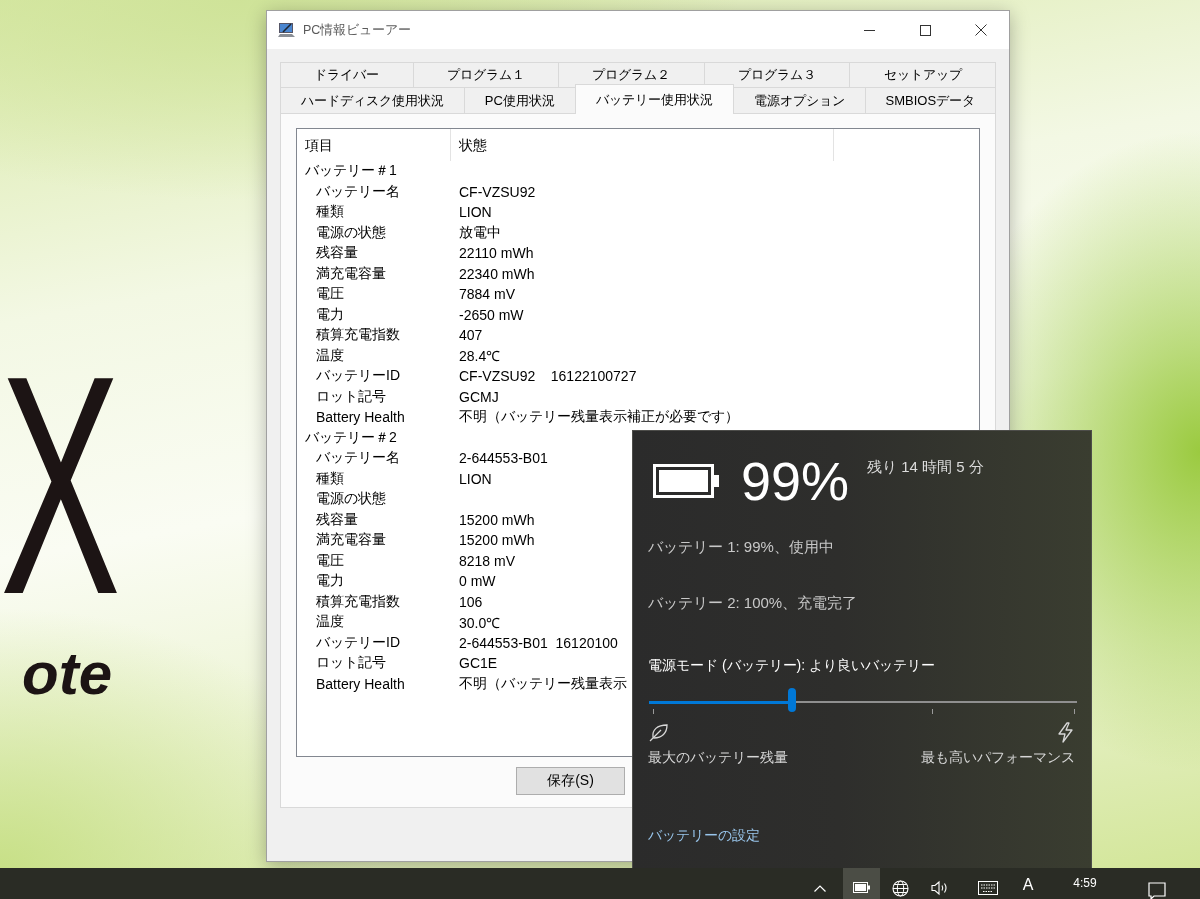  Describe the element at coordinates (570, 781) in the screenshot. I see `dialog-button: 保存(S)` at that location.